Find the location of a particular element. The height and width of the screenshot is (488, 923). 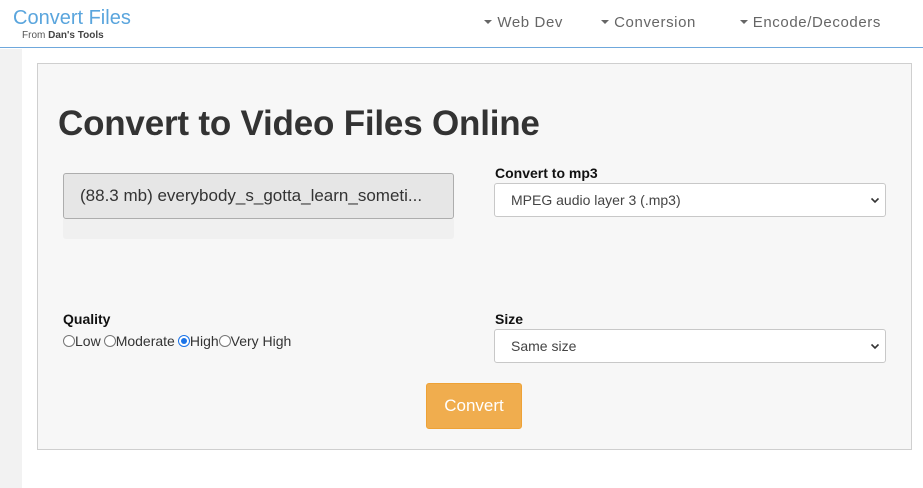

quality-option-label: Moderate is located at coordinates (145, 341).